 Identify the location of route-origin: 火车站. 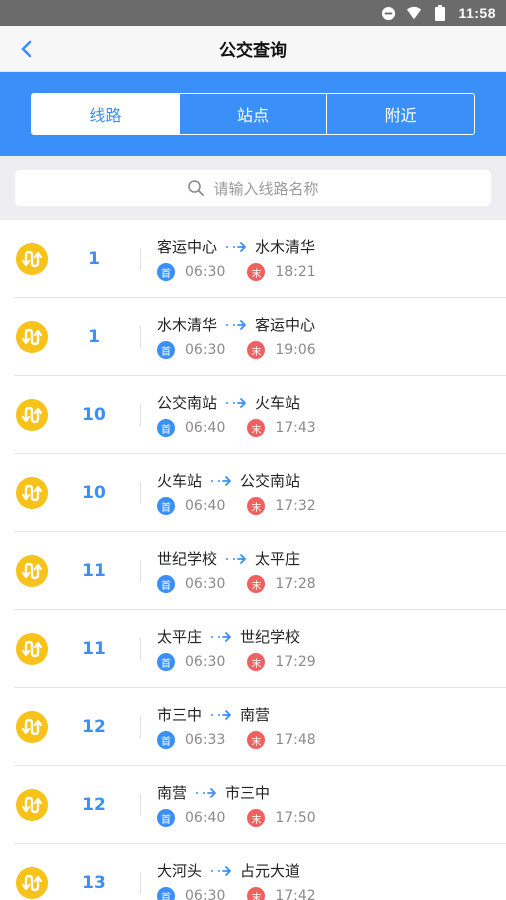
(180, 481).